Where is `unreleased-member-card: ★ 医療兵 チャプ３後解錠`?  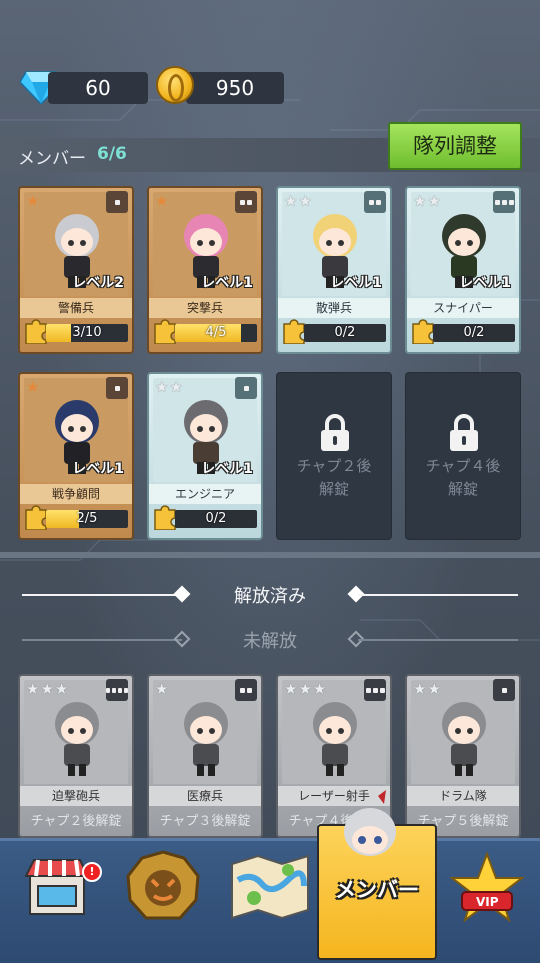 unreleased-member-card: ★ 医療兵 チャプ３後解錠 is located at coordinates (205, 756).